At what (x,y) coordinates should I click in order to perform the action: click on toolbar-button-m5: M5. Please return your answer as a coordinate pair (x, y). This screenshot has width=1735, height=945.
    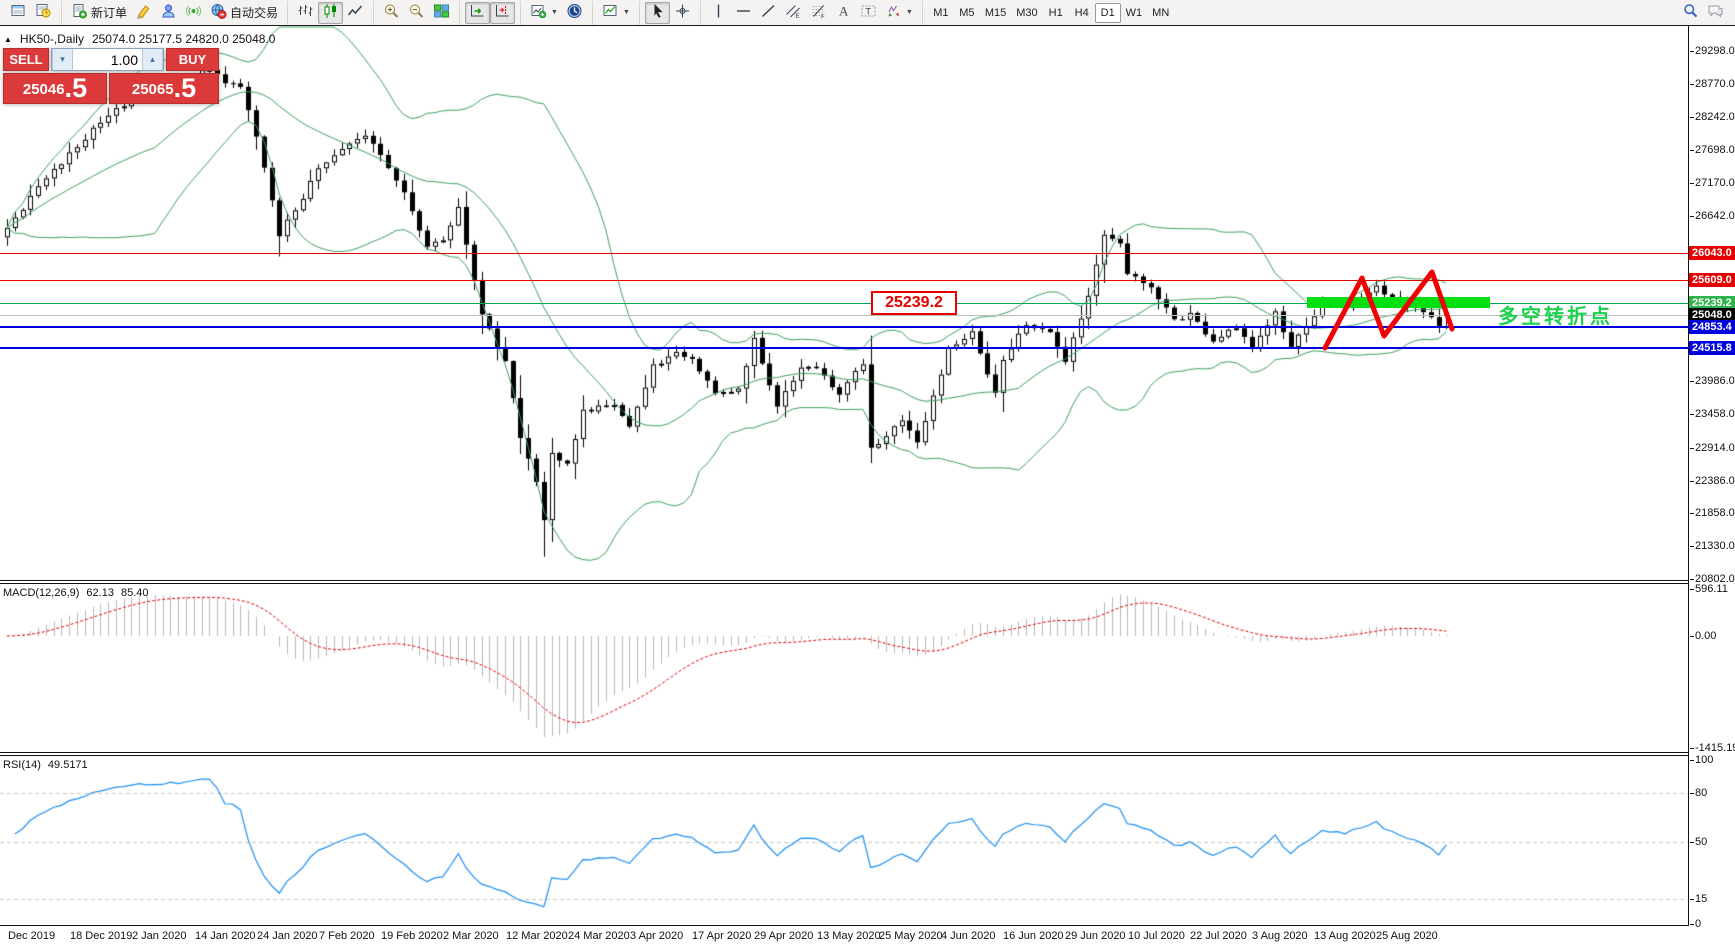
    Looking at the image, I should click on (967, 13).